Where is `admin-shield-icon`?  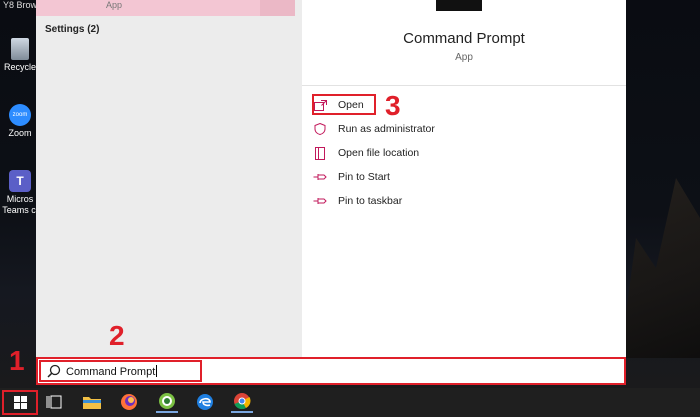
admin-shield-icon is located at coordinates (320, 129).